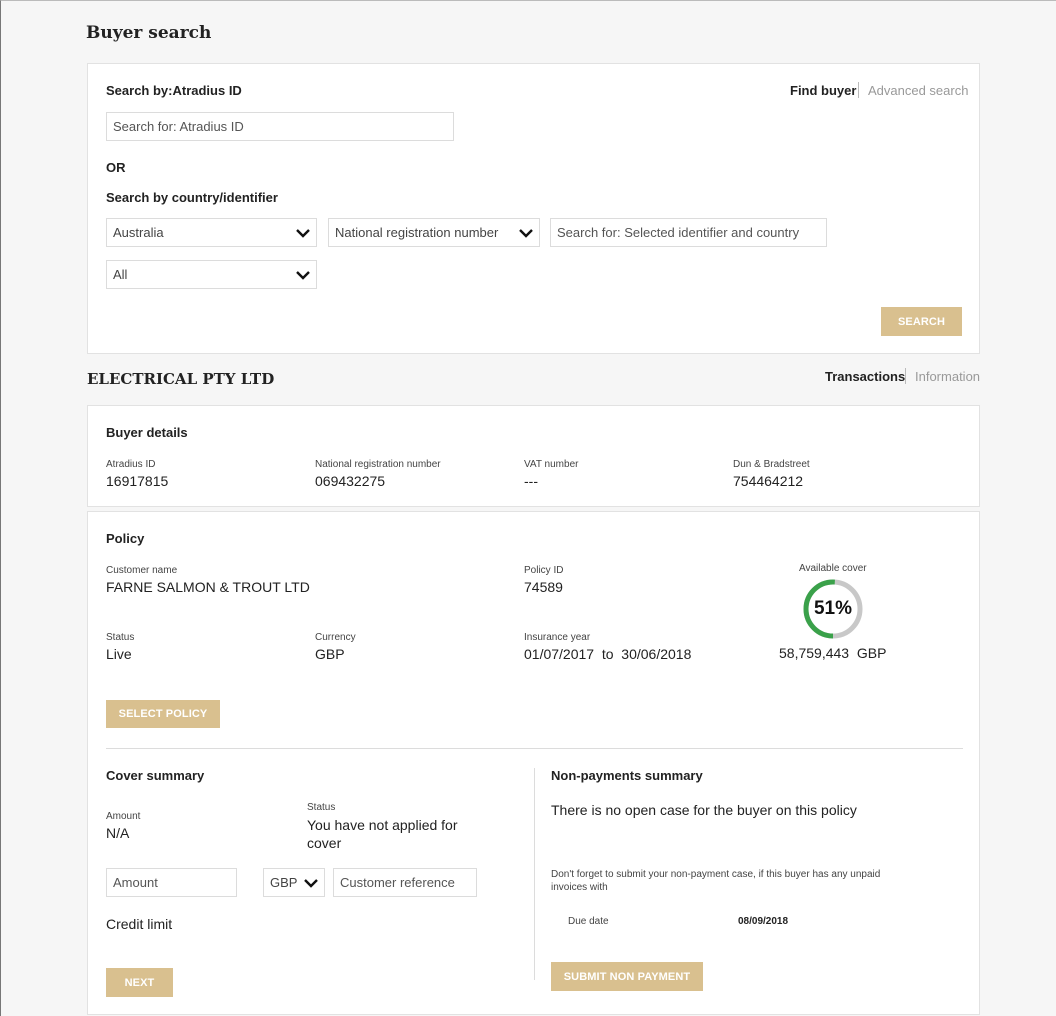 Image resolution: width=1056 pixels, height=1016 pixels. What do you see at coordinates (350, 481) in the screenshot?
I see `national-registration-value: 069432275` at bounding box center [350, 481].